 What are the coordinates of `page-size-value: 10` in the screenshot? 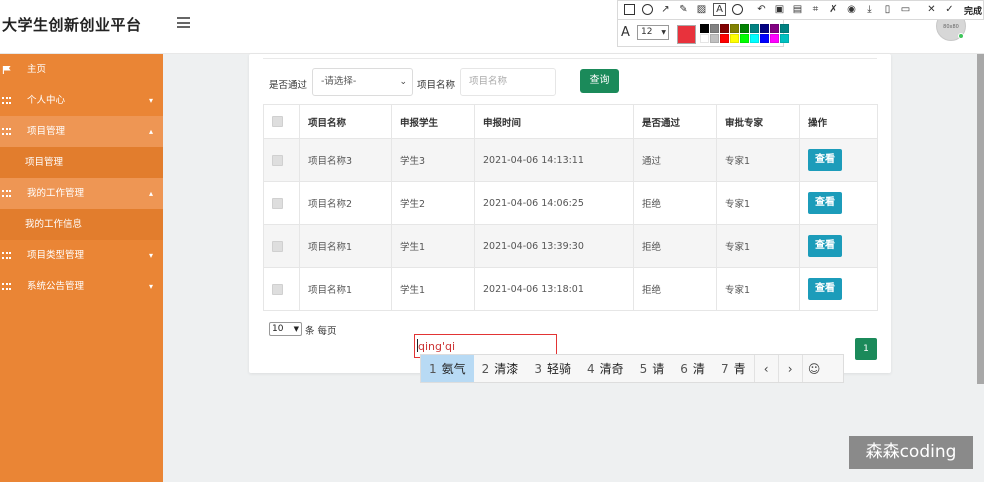 It's located at (278, 329).